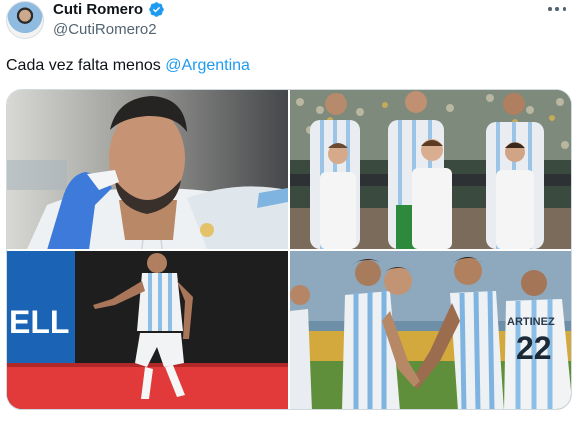 The width and height of the screenshot is (578, 424). Describe the element at coordinates (105, 29) in the screenshot. I see `author-handle: @CutiRomero2` at that location.